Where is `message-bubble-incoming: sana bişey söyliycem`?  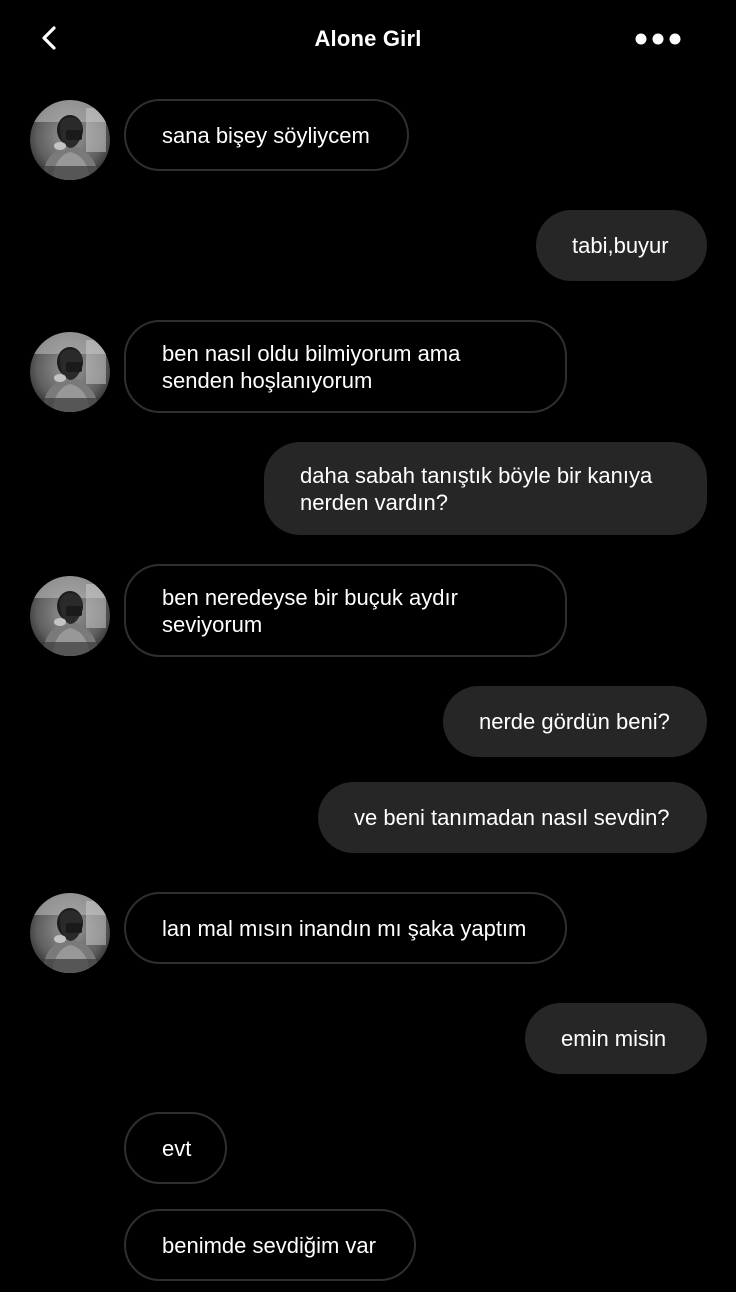 message-bubble-incoming: sana bişey söyliycem is located at coordinates (266, 135).